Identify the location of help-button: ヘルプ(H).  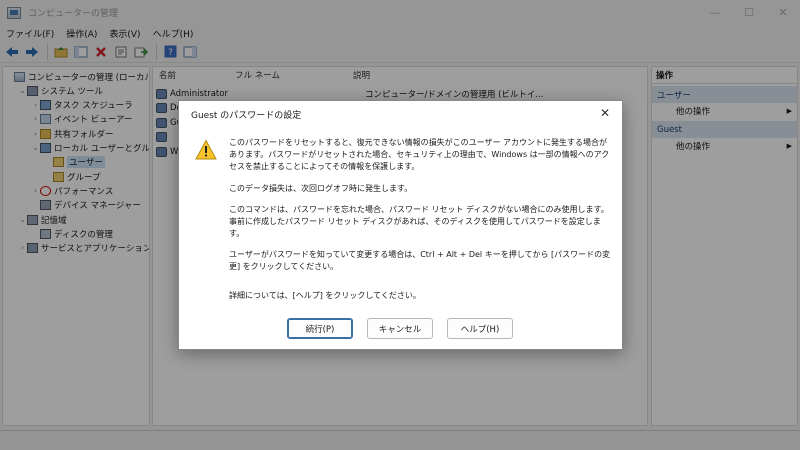
(480, 328).